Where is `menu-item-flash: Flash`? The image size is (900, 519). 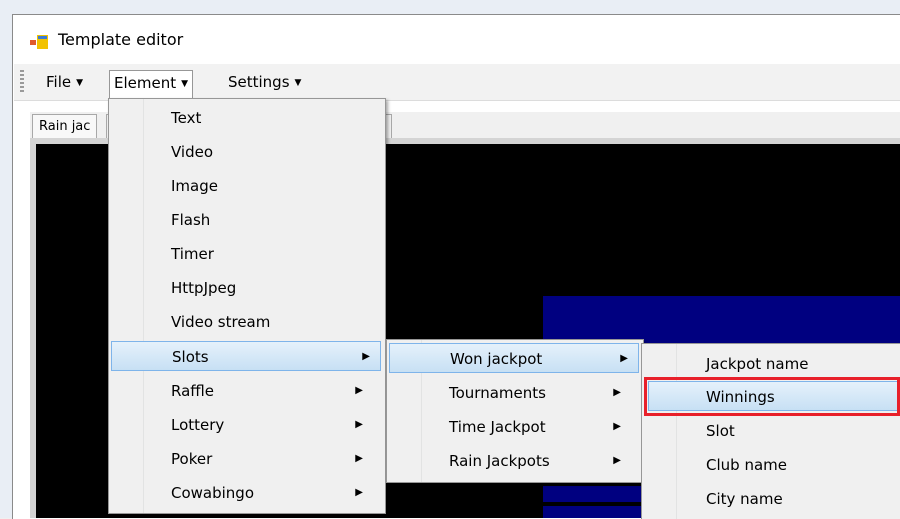 menu-item-flash: Flash is located at coordinates (271, 220).